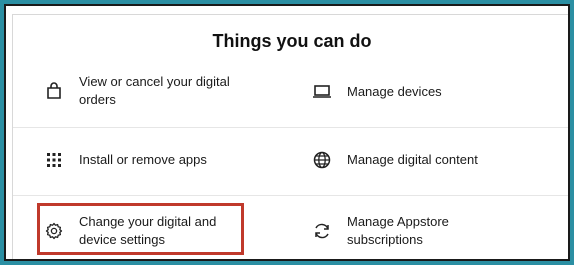 The image size is (574, 265). Describe the element at coordinates (322, 92) in the screenshot. I see `laptop-icon` at that location.